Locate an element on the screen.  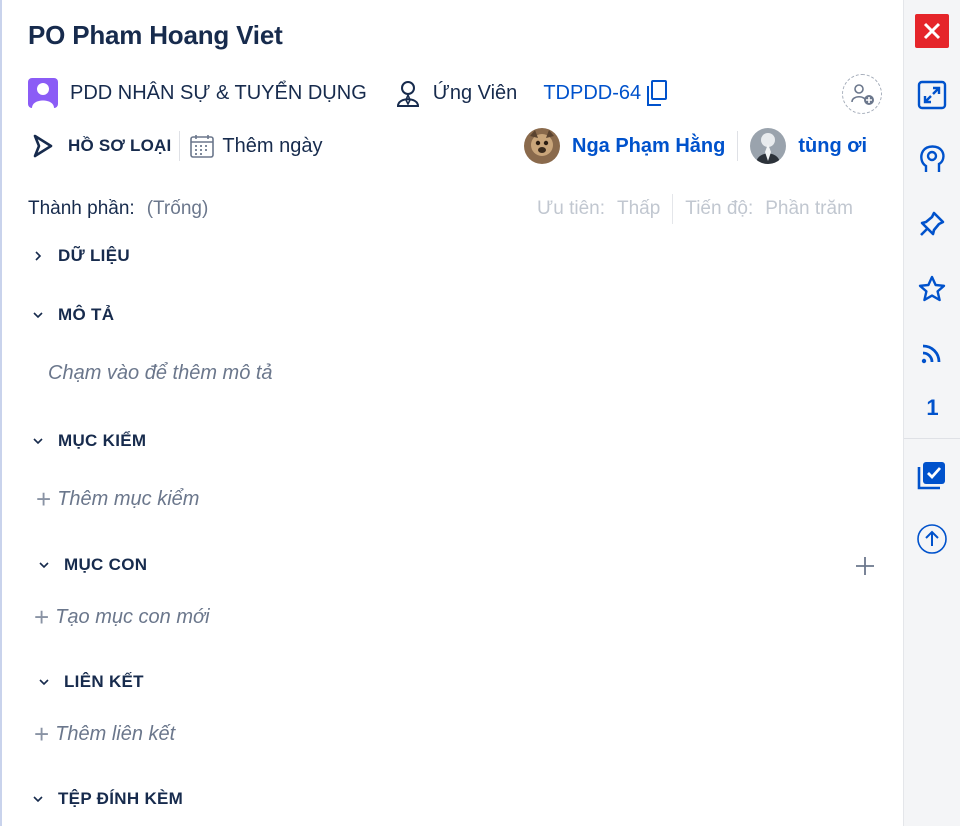
status-label: HỒ SƠ LOẠI is located at coordinates (119, 146).